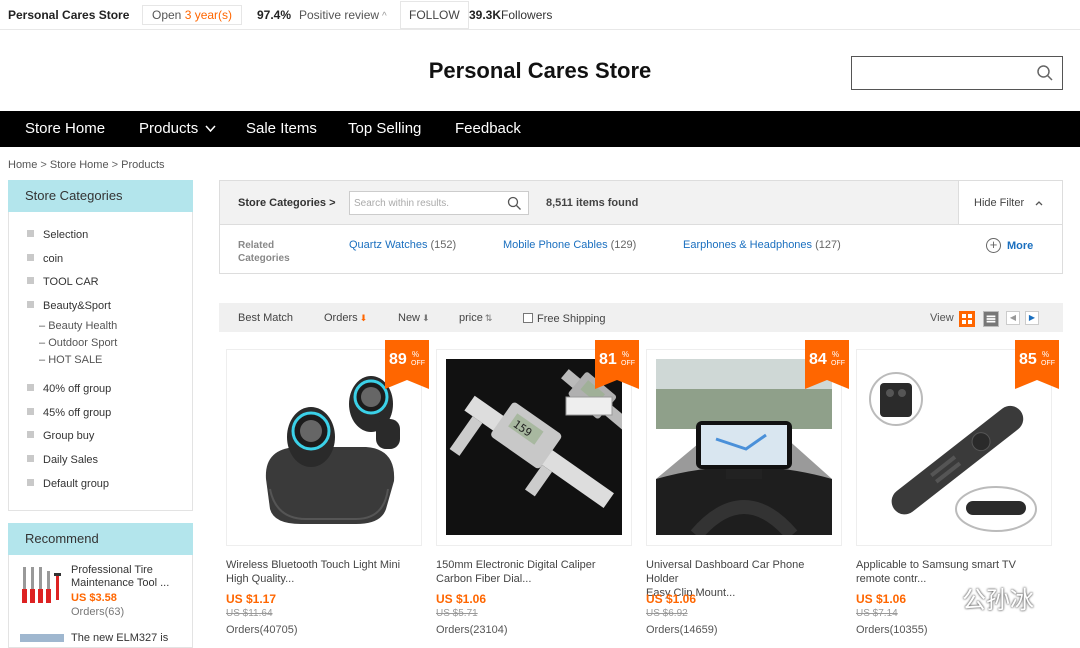 This screenshot has width=1080, height=648. What do you see at coordinates (287, 203) in the screenshot?
I see `filter-store-categories: Store Categories >` at bounding box center [287, 203].